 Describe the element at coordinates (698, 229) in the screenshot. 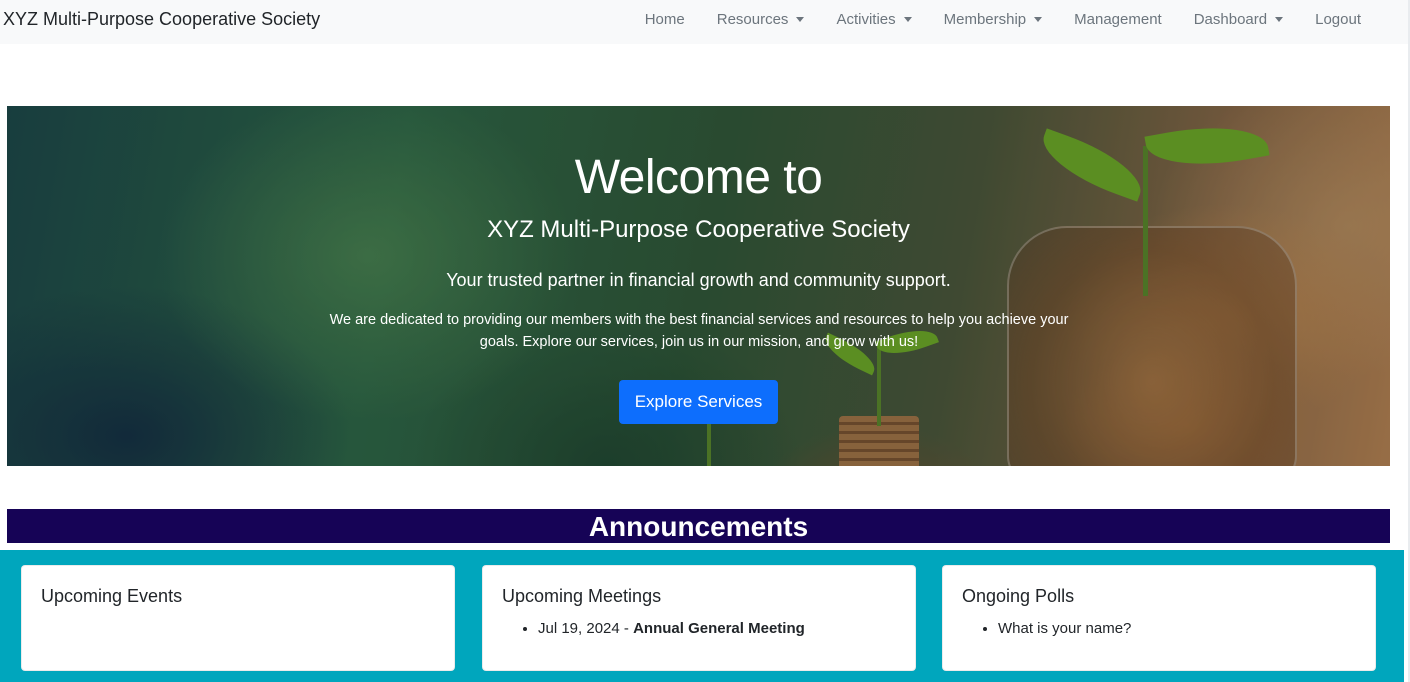

I see `hero-subtitle: XYZ Multi-Purpose Cooperative Society` at that location.